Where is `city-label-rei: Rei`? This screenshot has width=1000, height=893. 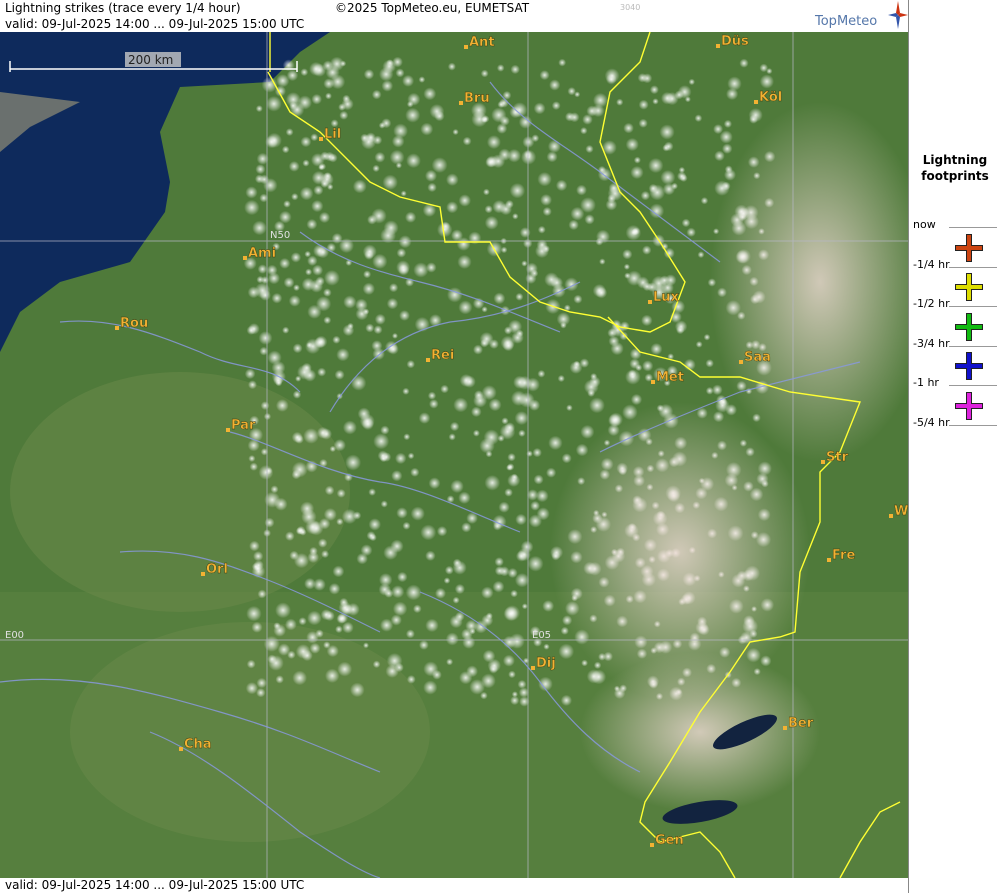 city-label-rei: Rei is located at coordinates (442, 355).